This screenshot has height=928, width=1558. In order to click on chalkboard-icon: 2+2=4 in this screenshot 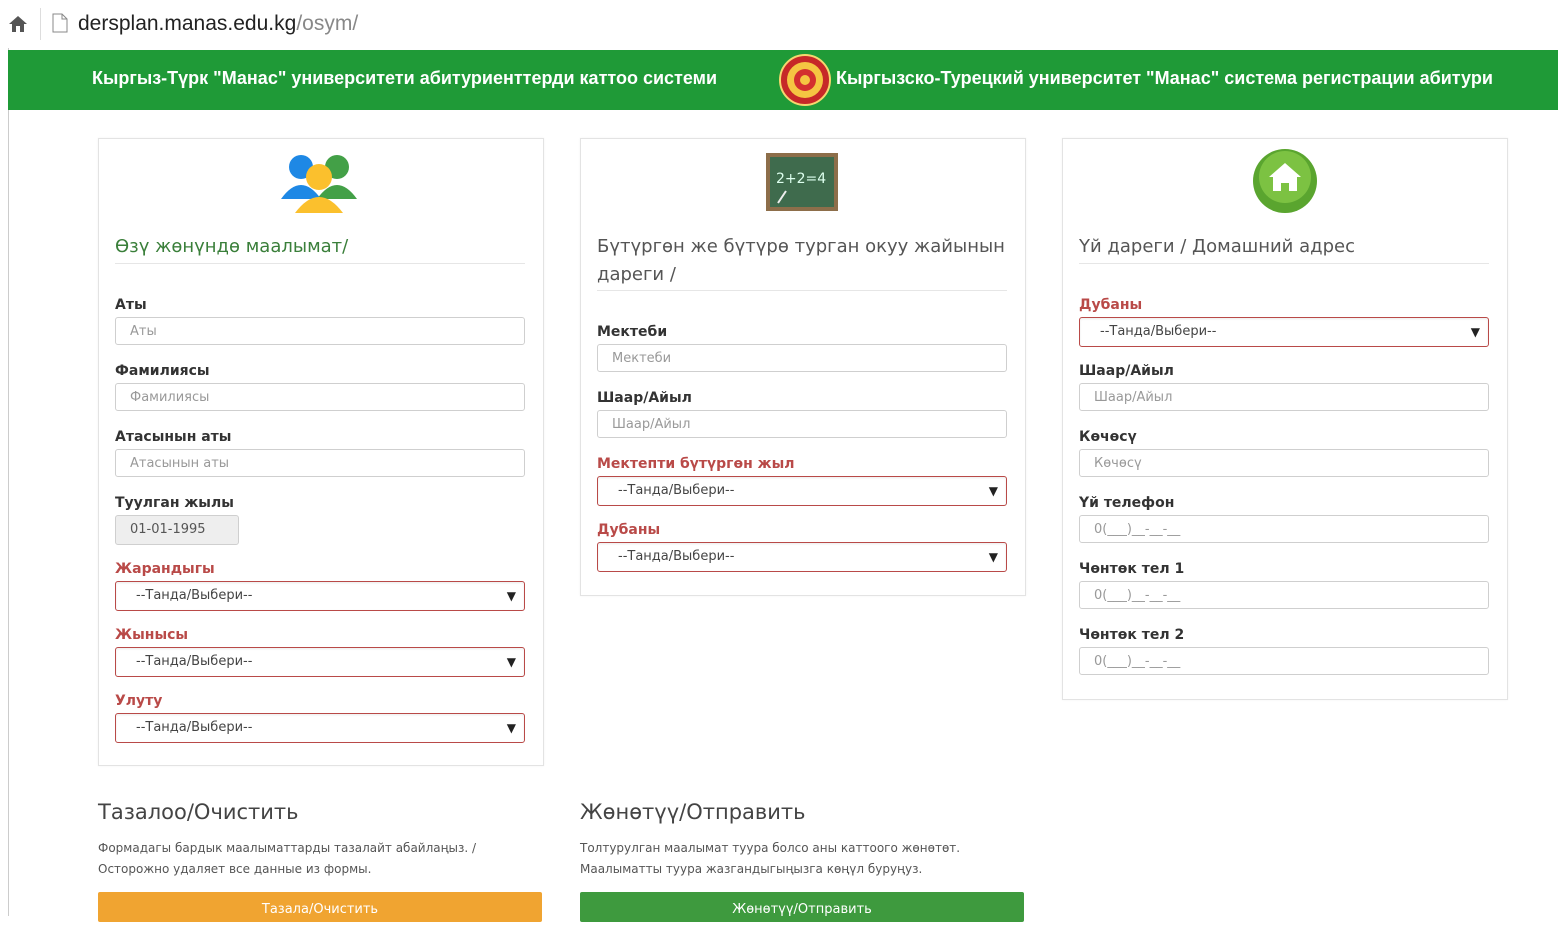, I will do `click(802, 182)`.